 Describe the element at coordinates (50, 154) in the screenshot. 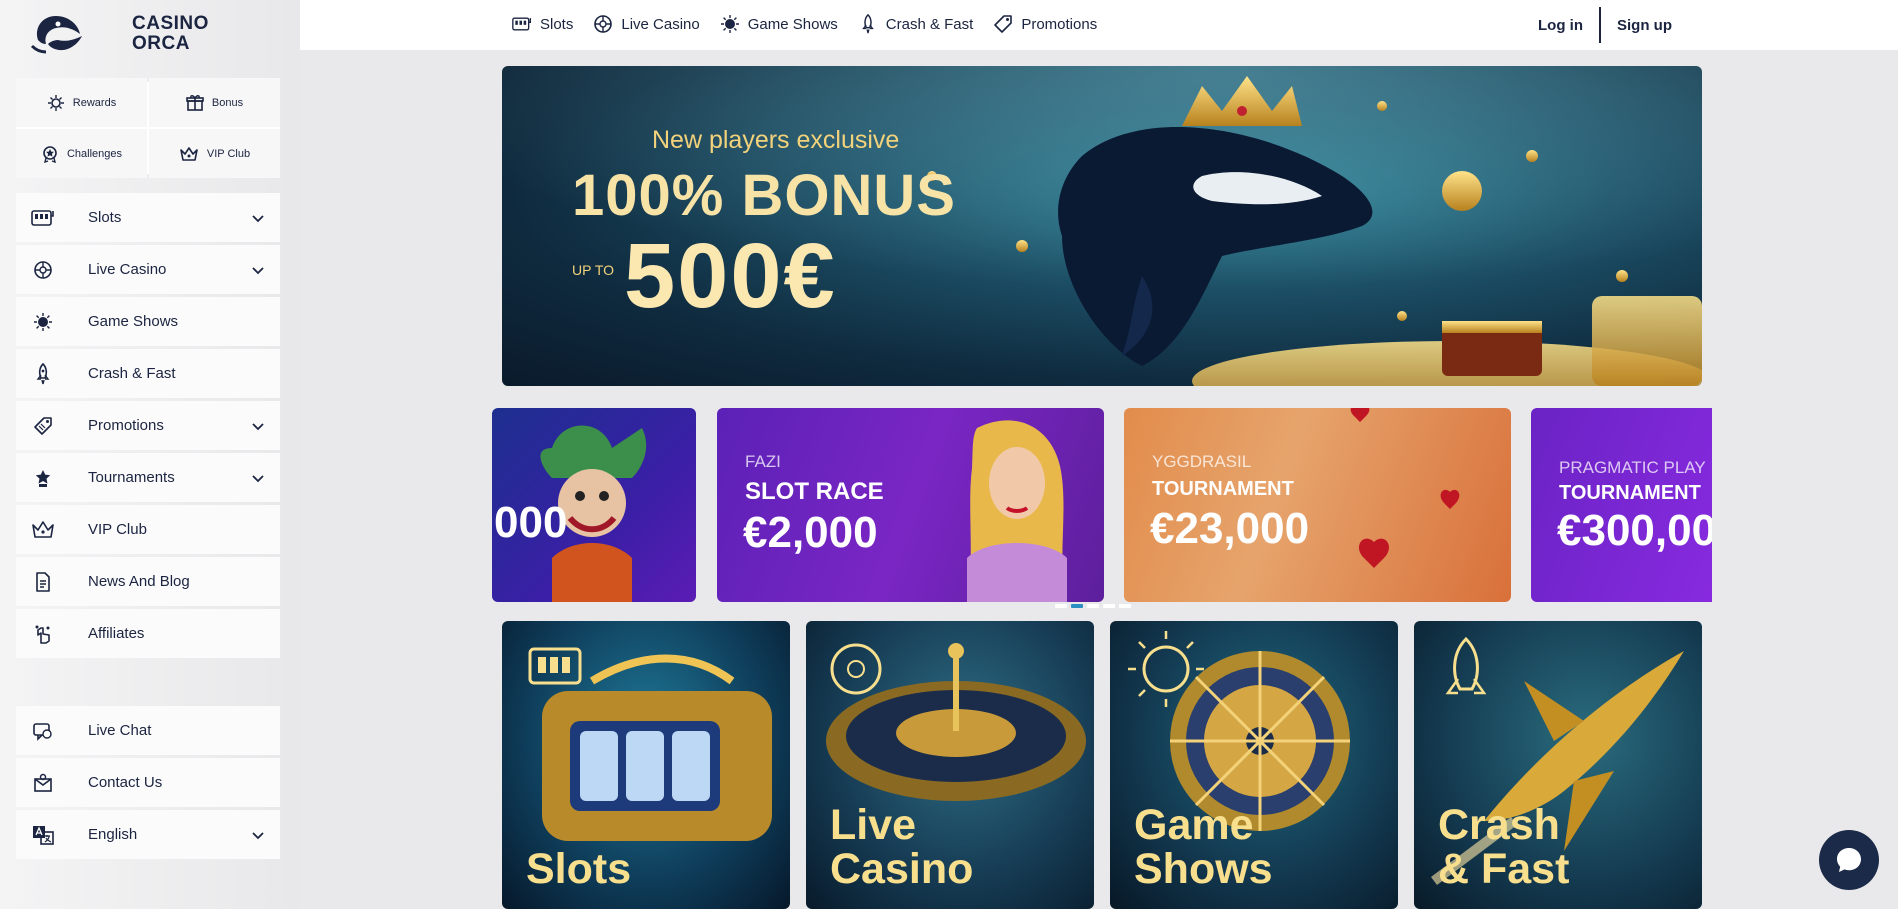

I see `challenges-icon` at that location.